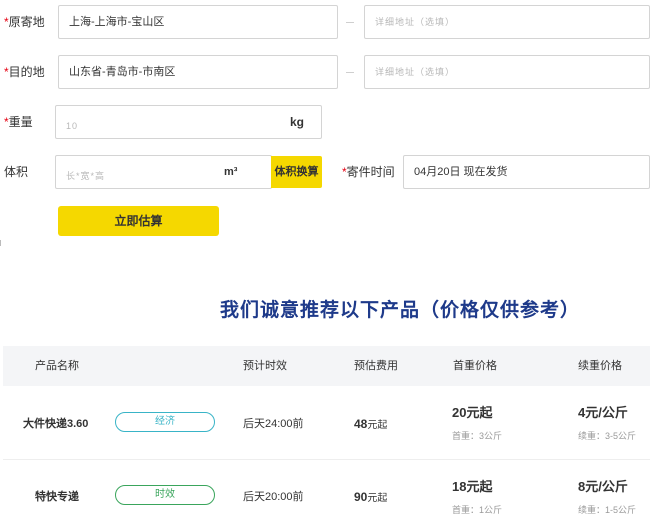  Describe the element at coordinates (415, 72) in the screenshot. I see `destination-detail-placeholder: 详细地址（选填）` at that location.